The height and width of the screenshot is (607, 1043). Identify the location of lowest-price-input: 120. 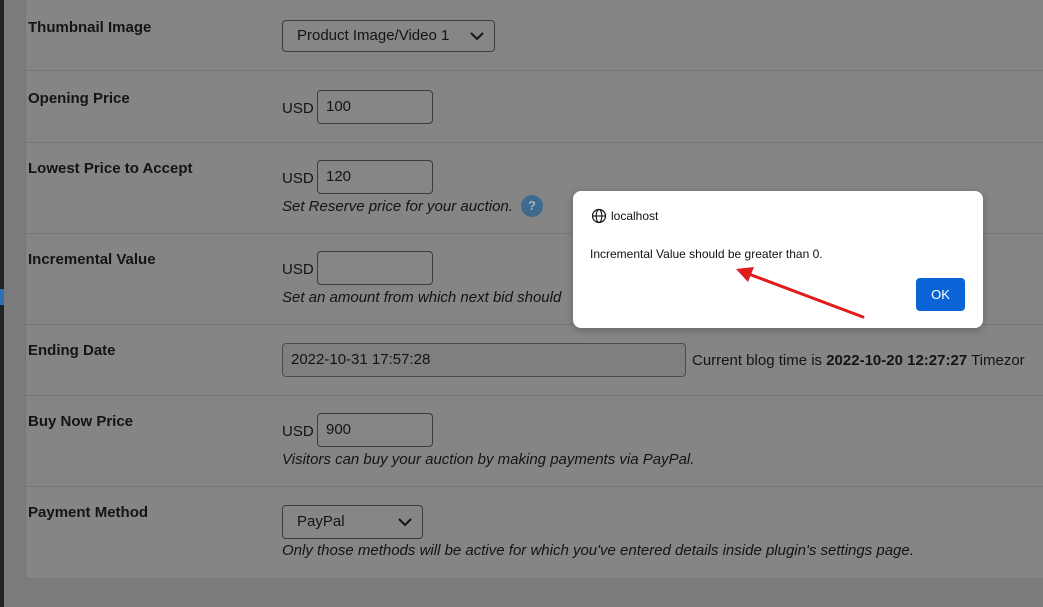
(375, 177).